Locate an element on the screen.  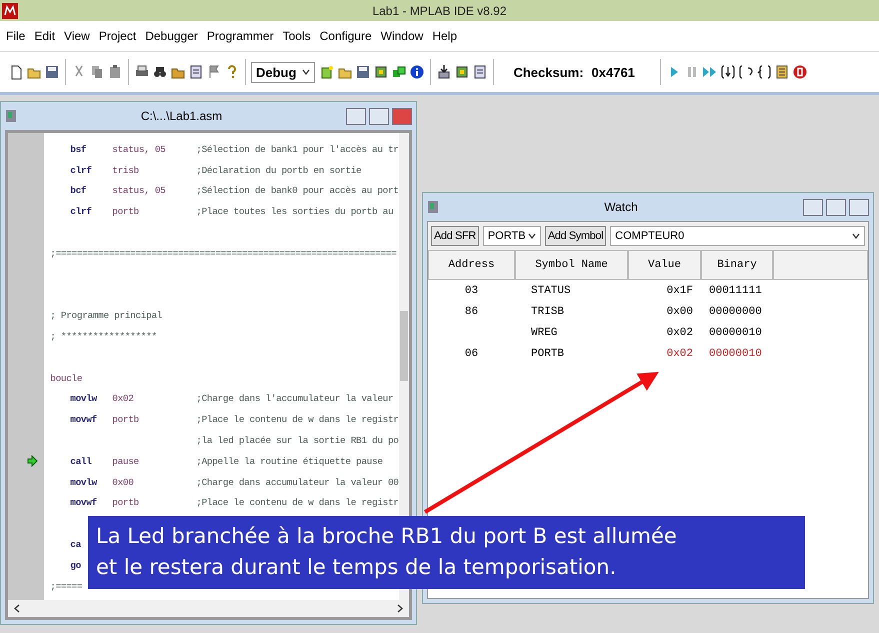
code-comment: ;Appelle la routine étiquette pause is located at coordinates (289, 461).